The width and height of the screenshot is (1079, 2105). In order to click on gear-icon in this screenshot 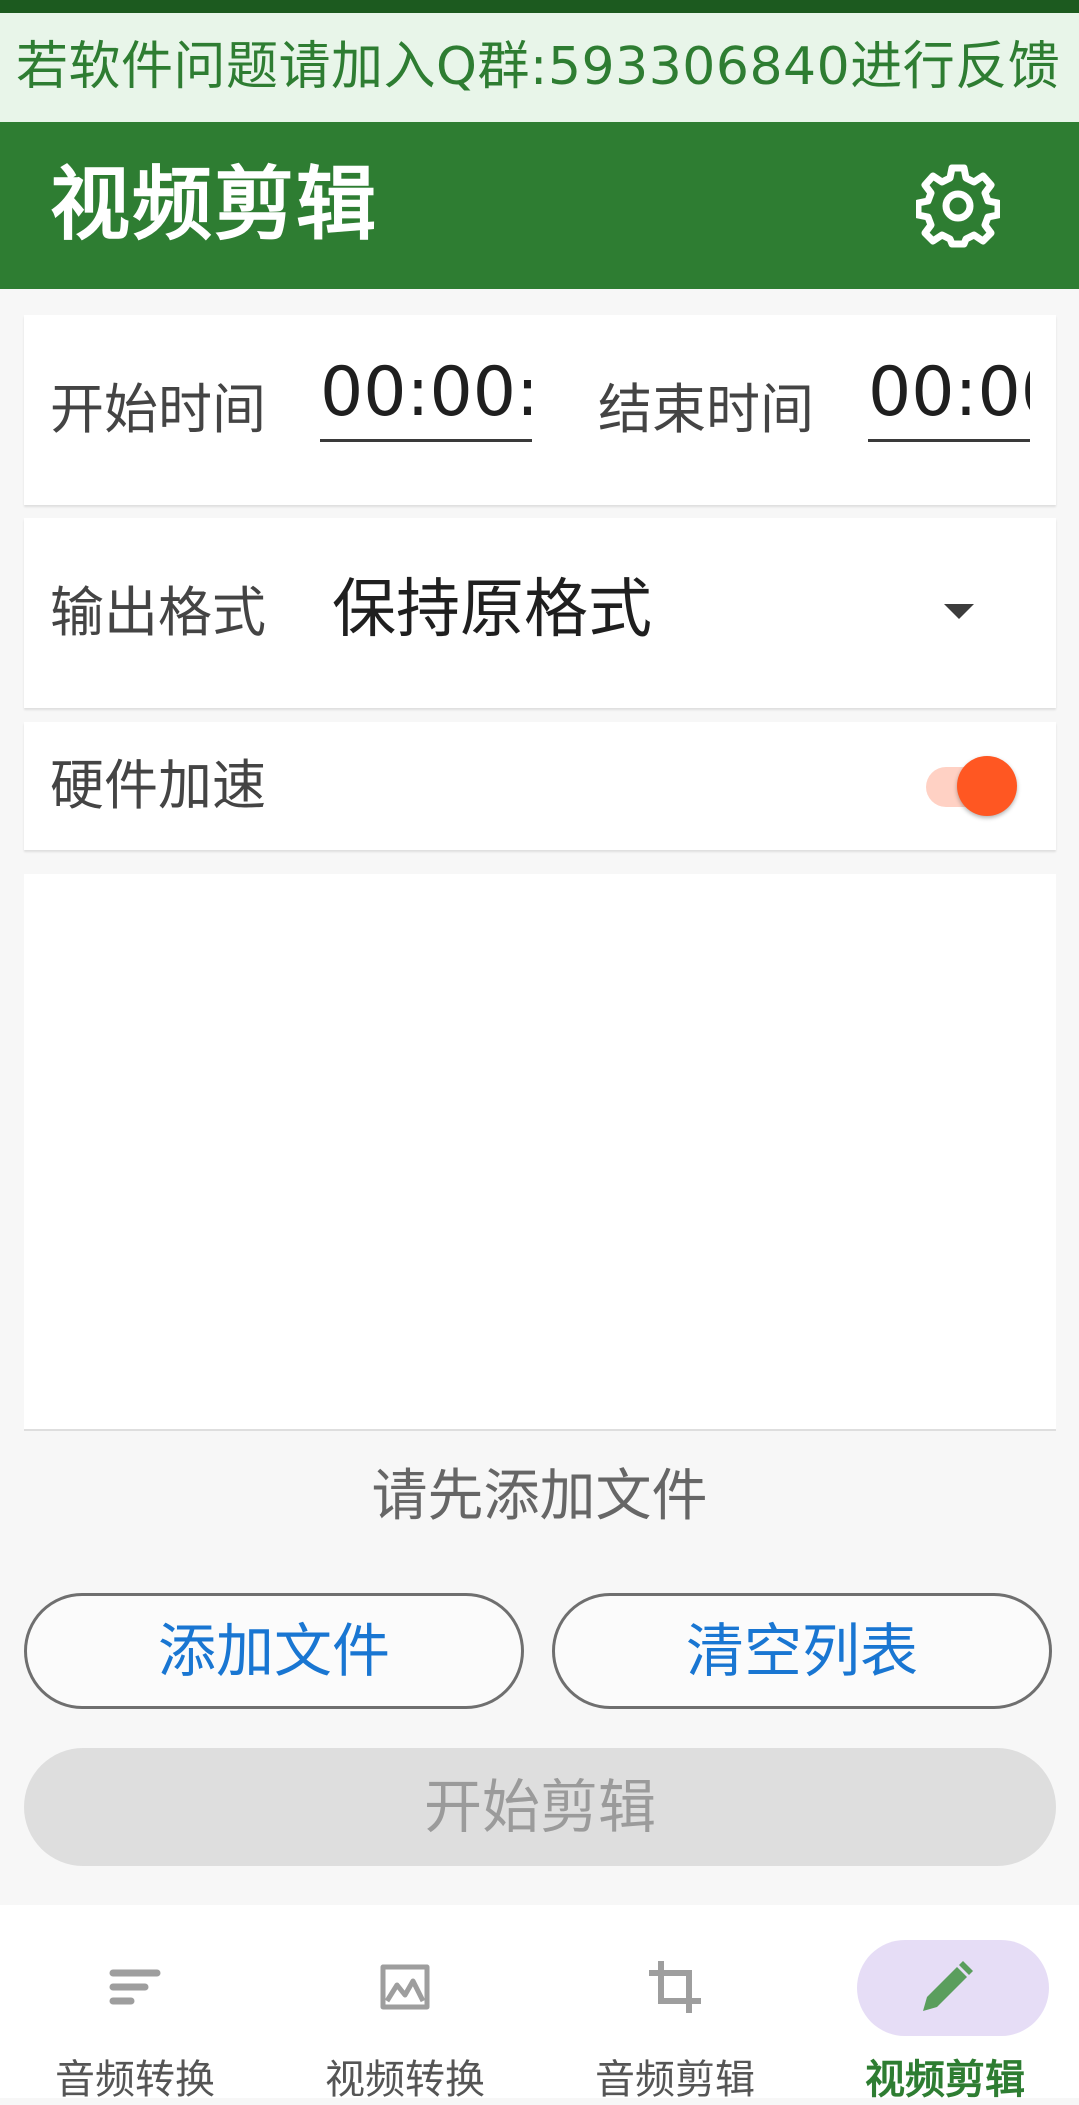, I will do `click(958, 206)`.